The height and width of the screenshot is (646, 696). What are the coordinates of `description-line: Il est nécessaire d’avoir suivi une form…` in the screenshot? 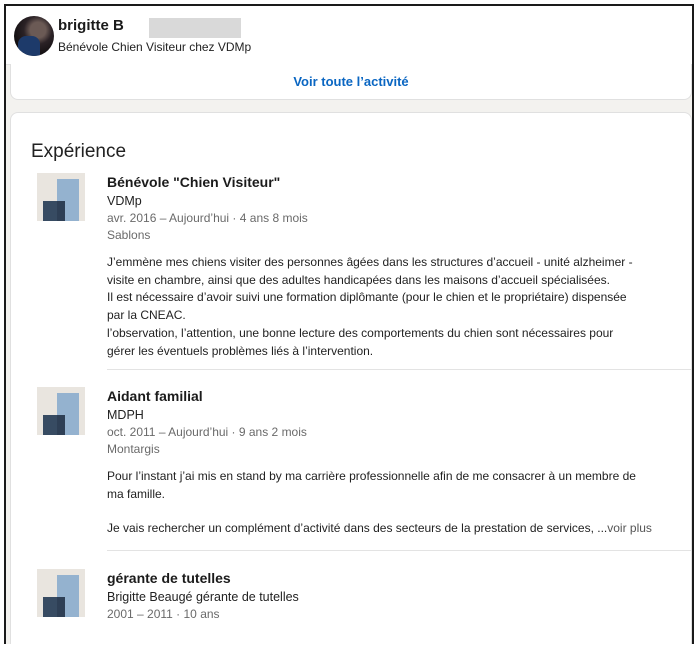 It's located at (367, 297).